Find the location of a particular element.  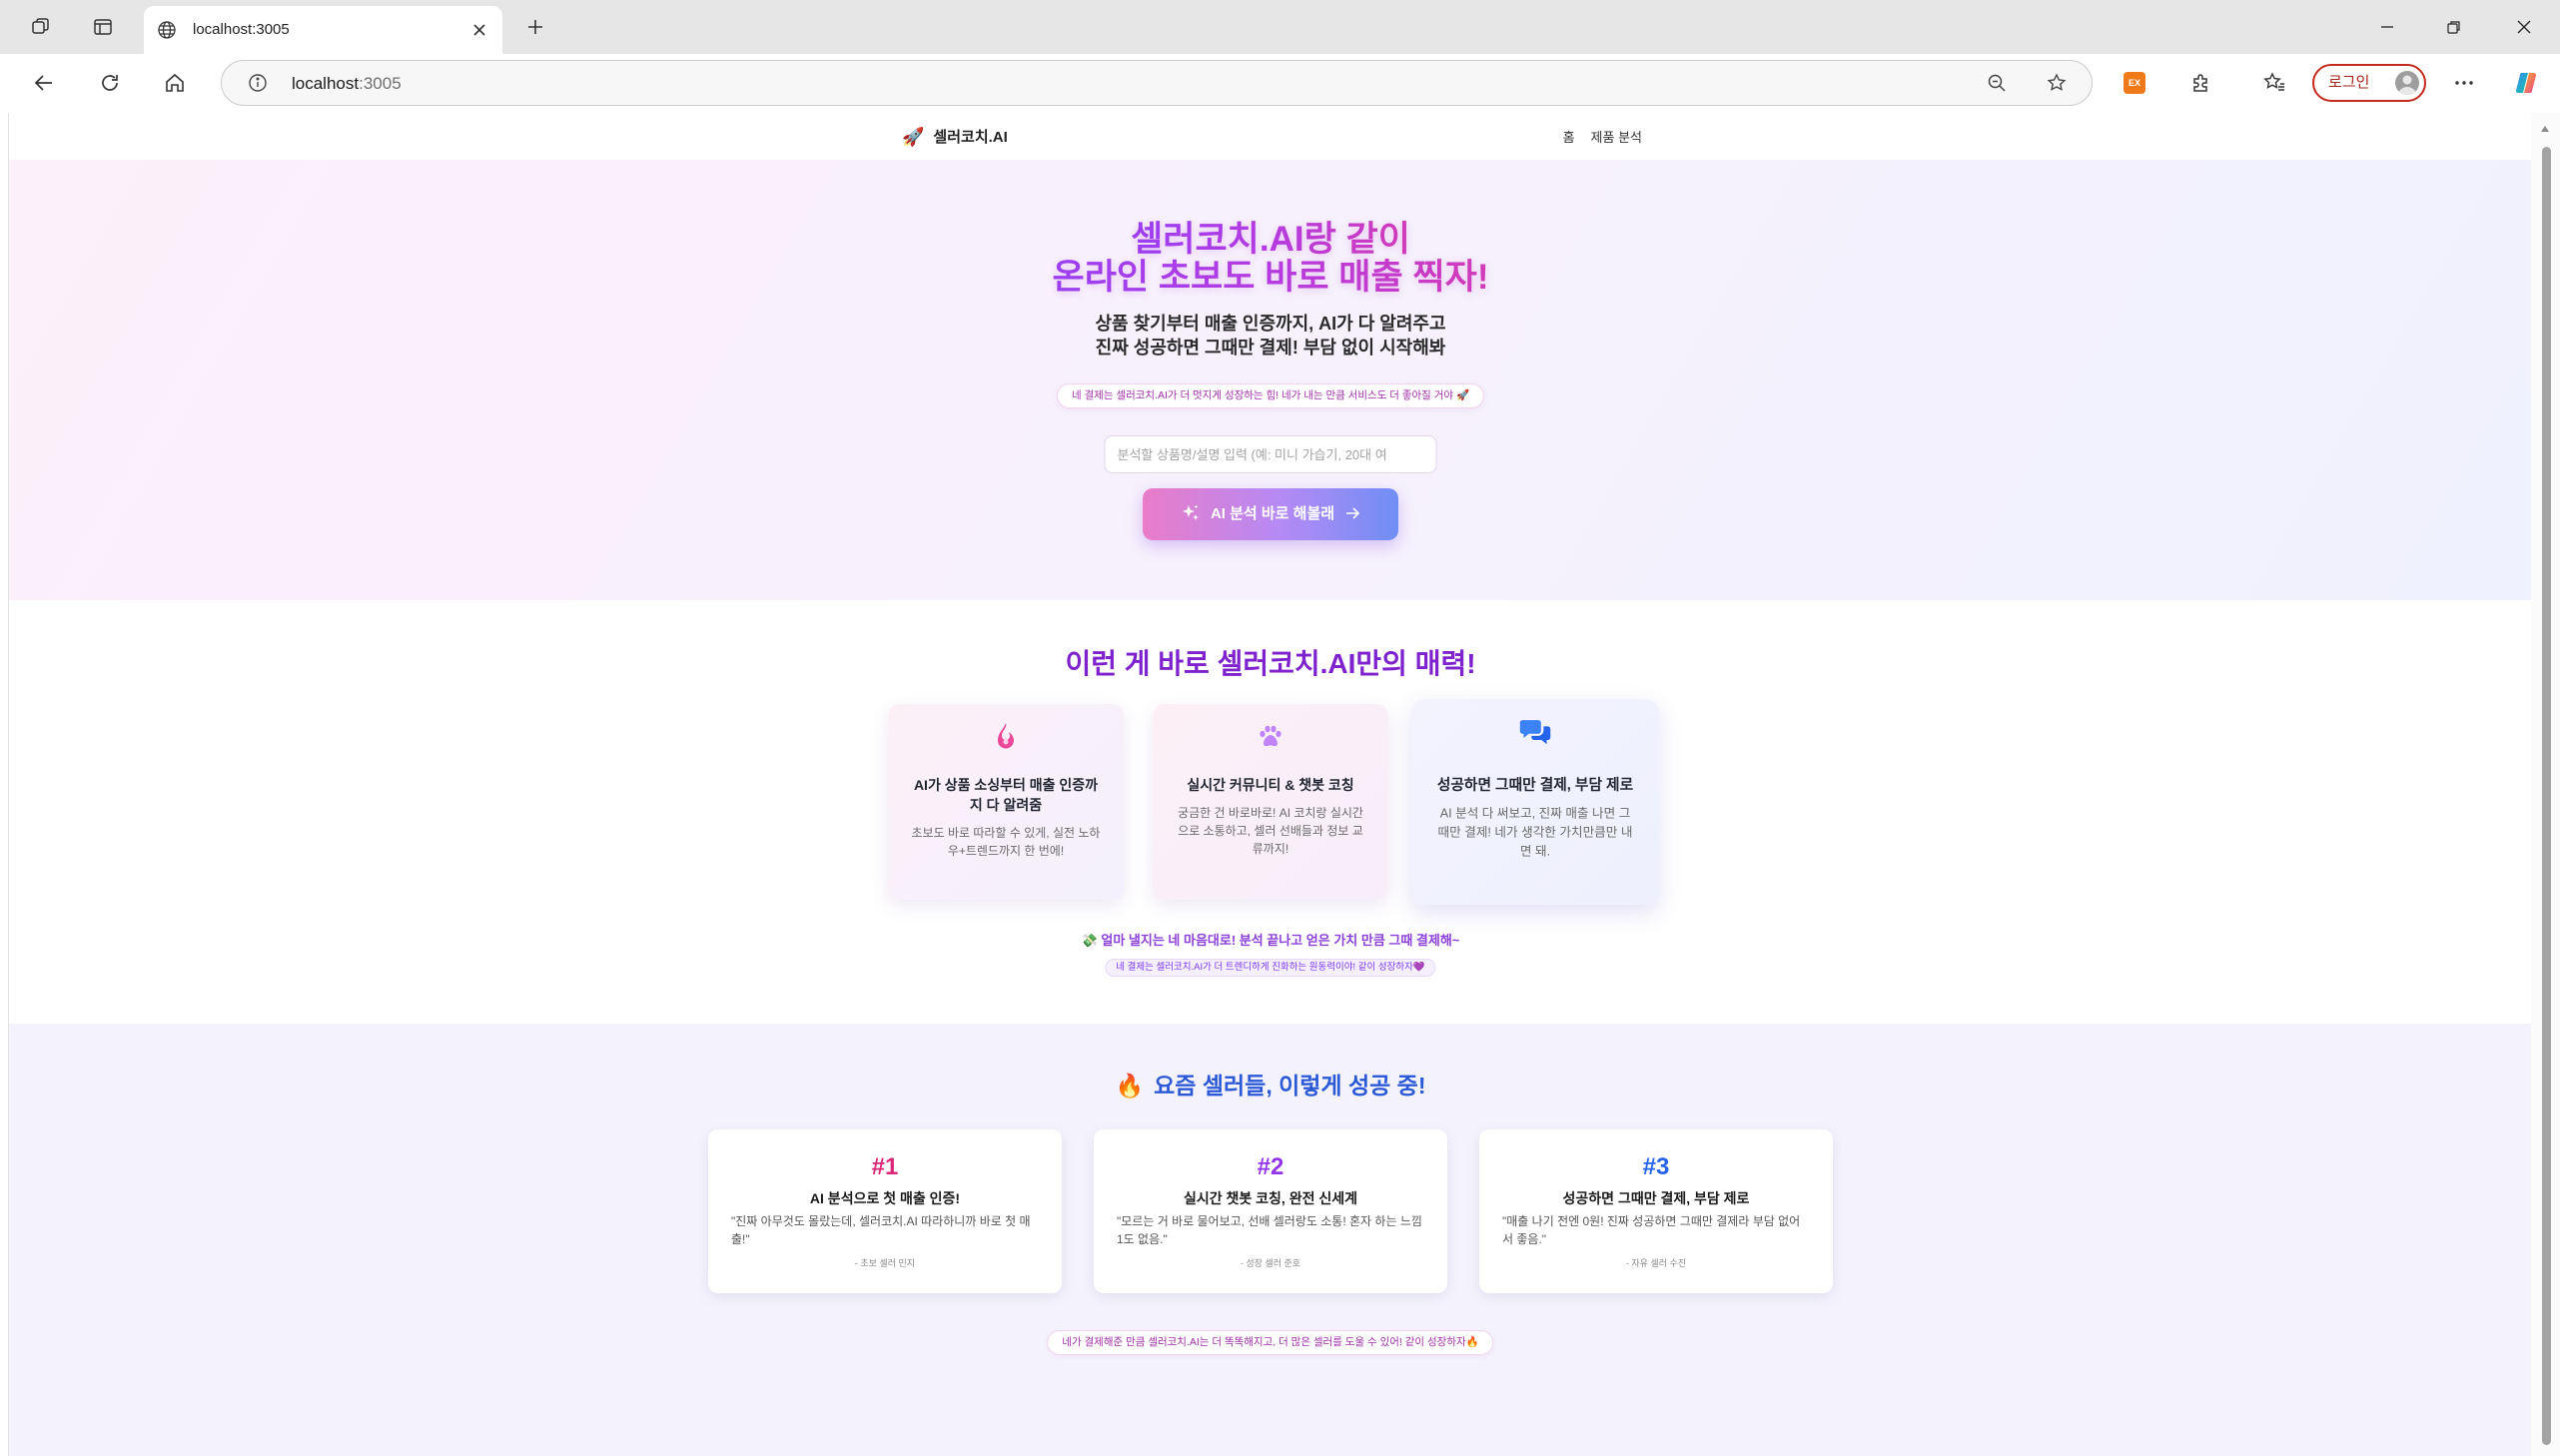

nav-link-home: 홈 is located at coordinates (1569, 136).